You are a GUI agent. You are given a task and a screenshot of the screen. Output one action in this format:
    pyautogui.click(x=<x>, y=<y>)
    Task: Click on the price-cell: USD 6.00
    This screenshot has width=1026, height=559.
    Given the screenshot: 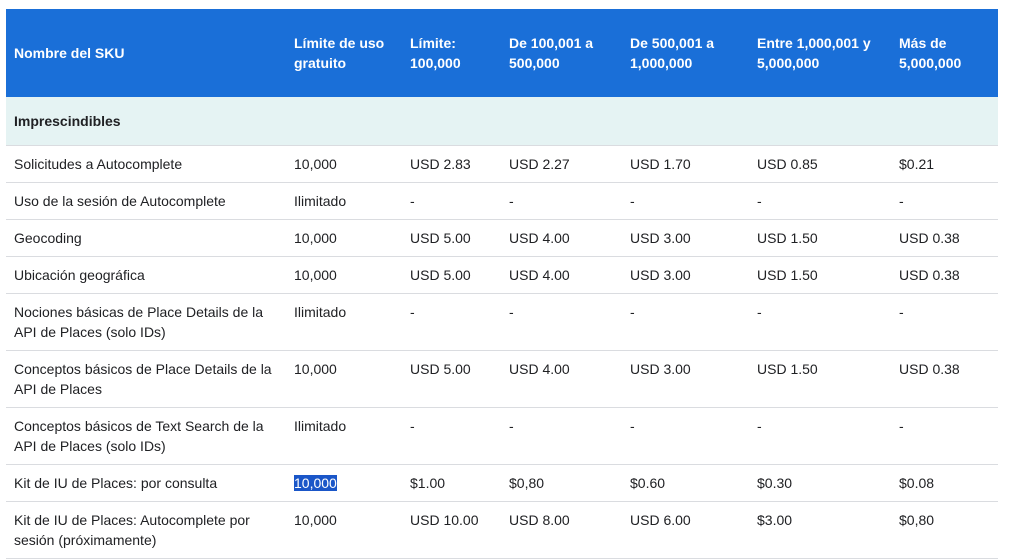 What is the action you would take?
    pyautogui.click(x=685, y=530)
    